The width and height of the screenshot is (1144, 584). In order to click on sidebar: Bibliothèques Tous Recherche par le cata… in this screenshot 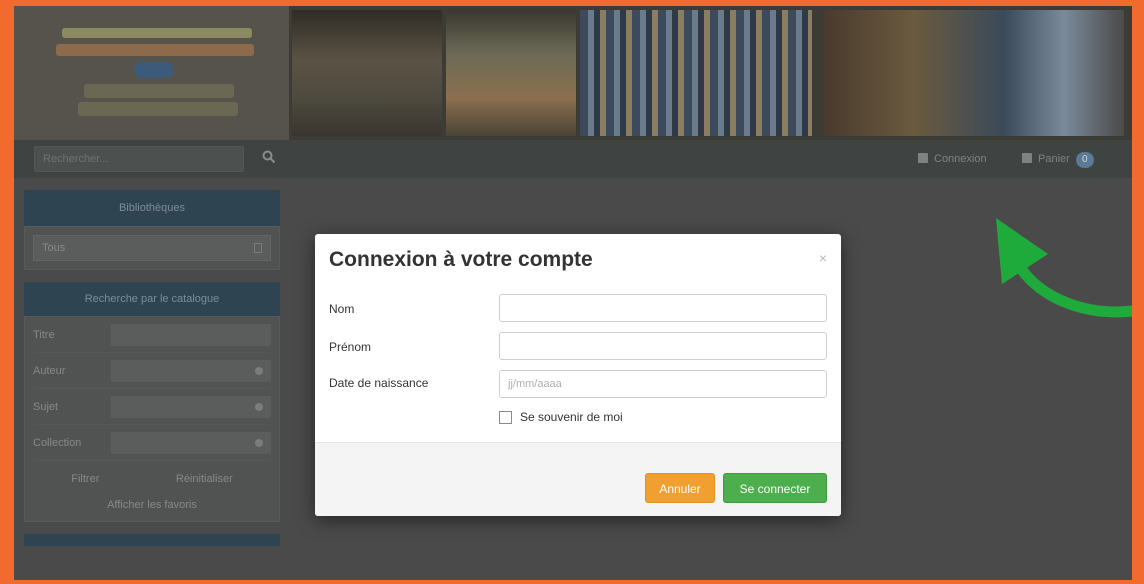, I will do `click(152, 385)`.